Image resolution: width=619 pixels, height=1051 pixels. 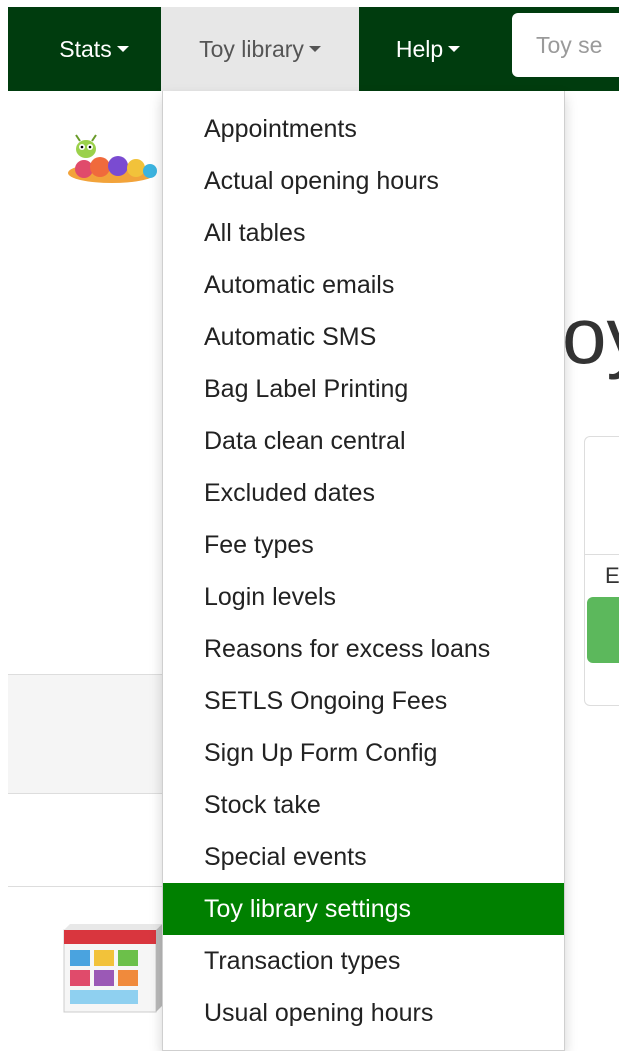 I want to click on menu-item-label: Actual opening hours, so click(x=321, y=180).